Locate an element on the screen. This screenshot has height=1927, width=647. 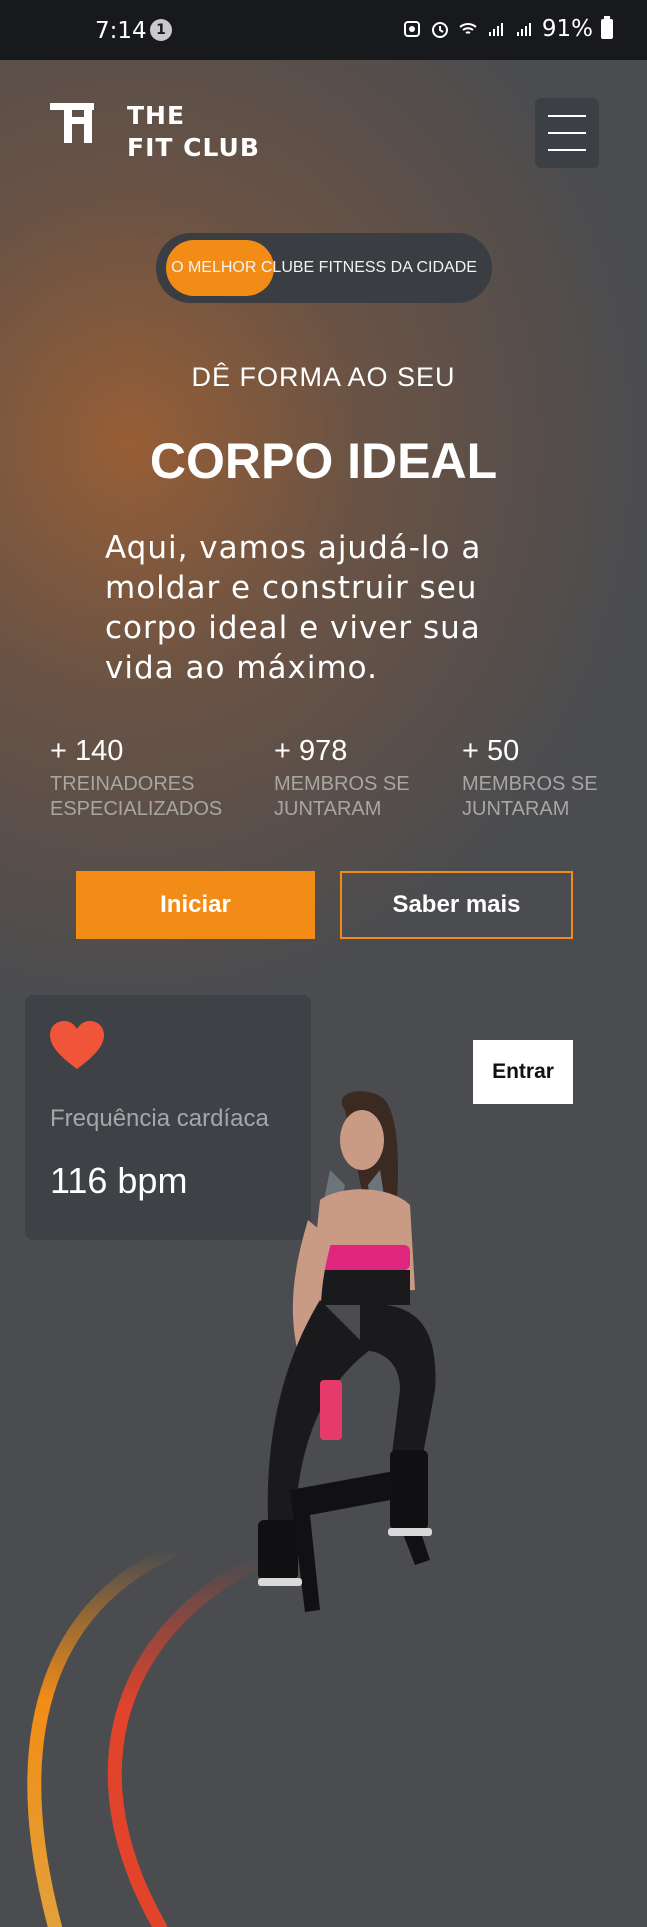
heart-icon is located at coordinates (77, 1045).